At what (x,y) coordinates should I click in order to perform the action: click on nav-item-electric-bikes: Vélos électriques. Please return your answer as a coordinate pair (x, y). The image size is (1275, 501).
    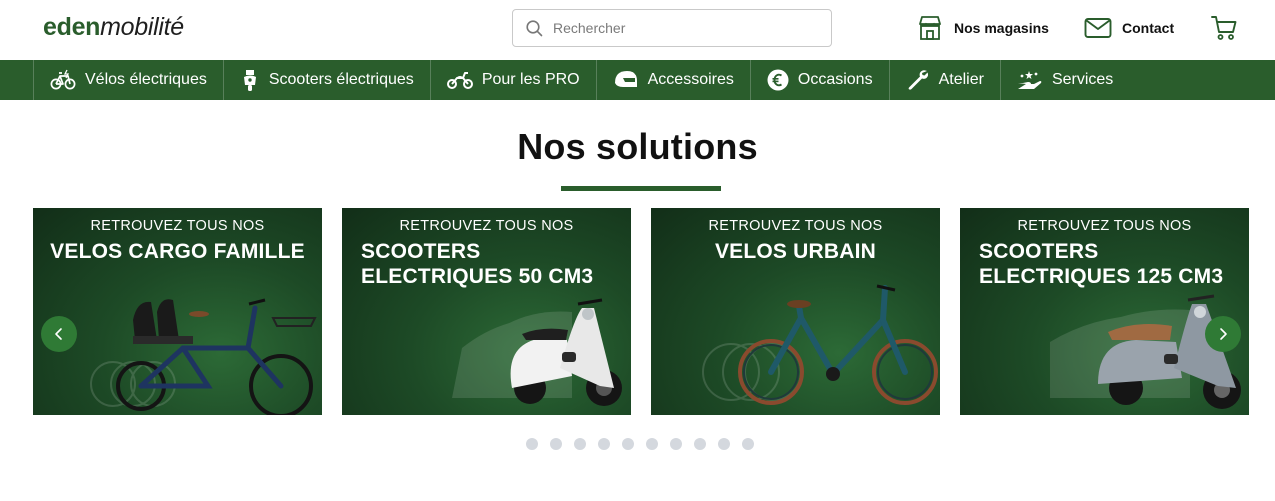
    Looking at the image, I should click on (128, 80).